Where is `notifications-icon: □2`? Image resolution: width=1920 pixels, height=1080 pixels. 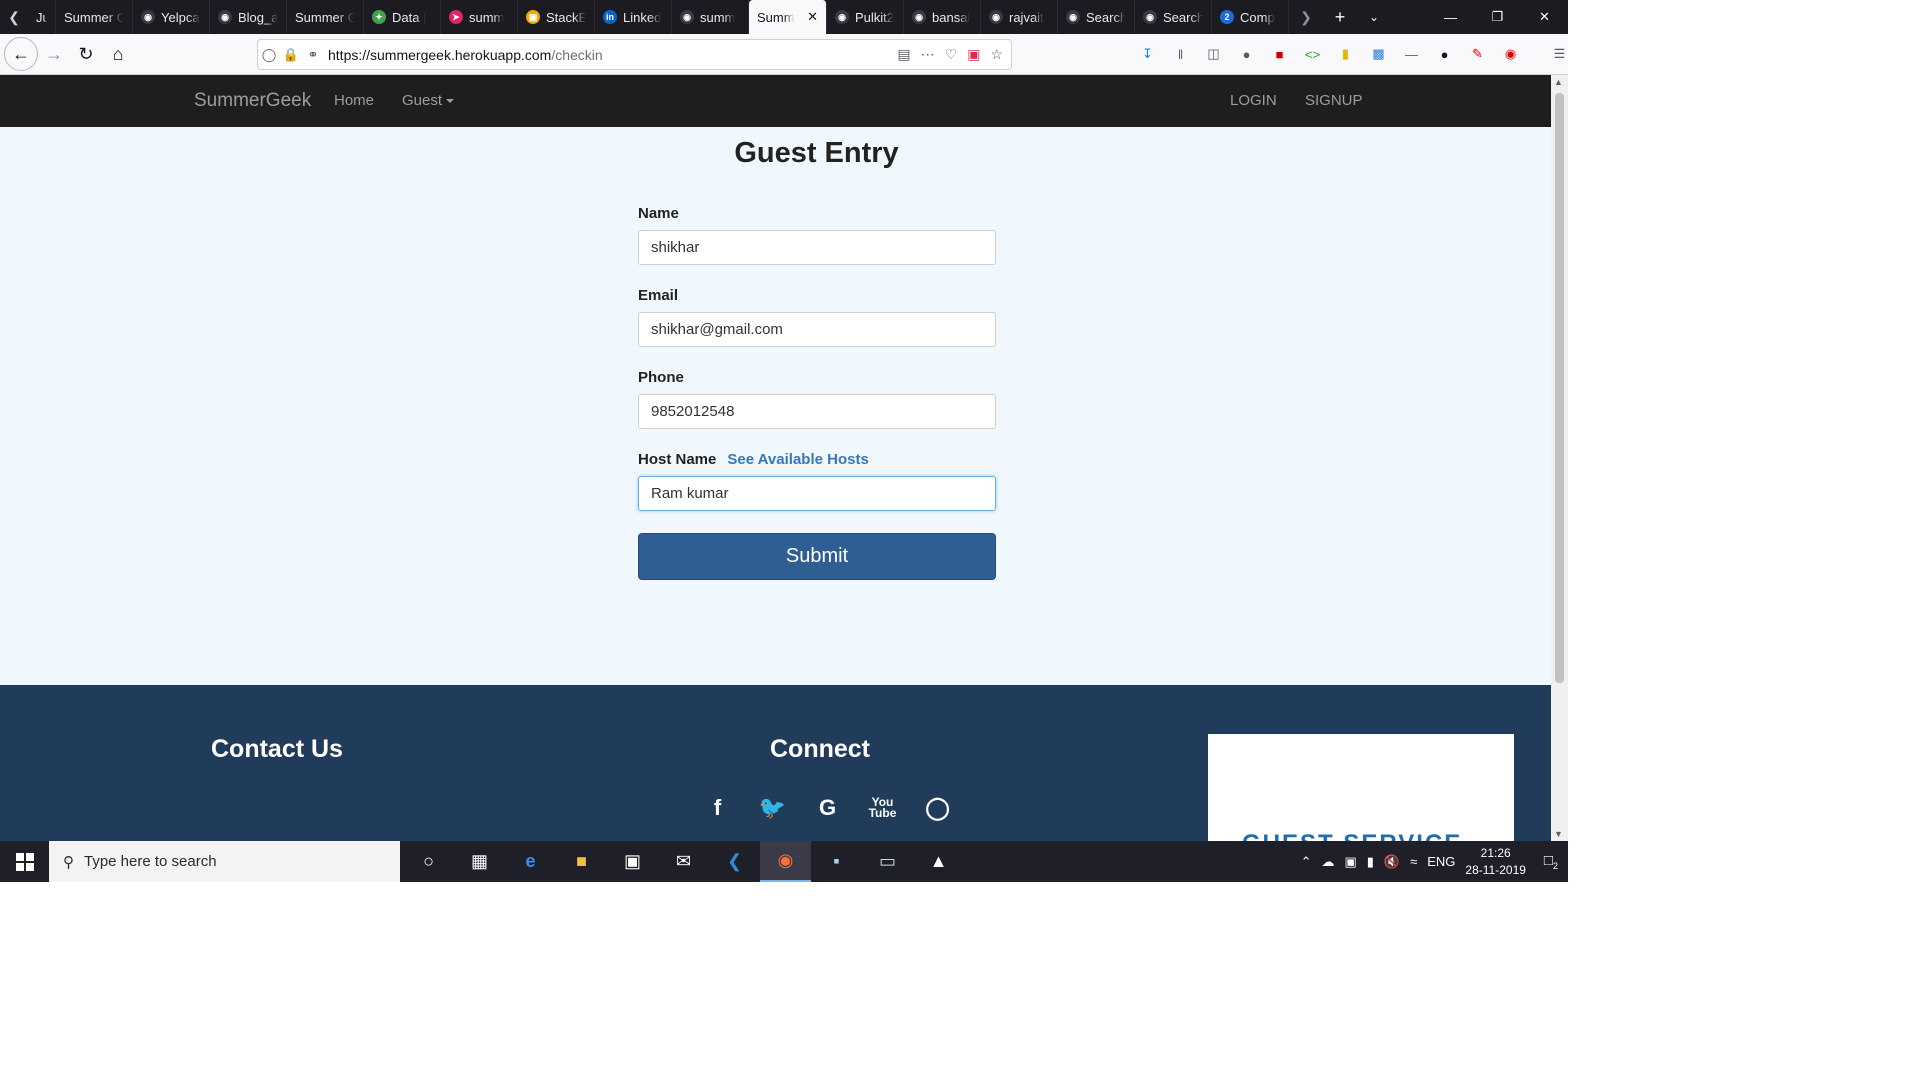
notifications-icon: □2 is located at coordinates (1551, 861).